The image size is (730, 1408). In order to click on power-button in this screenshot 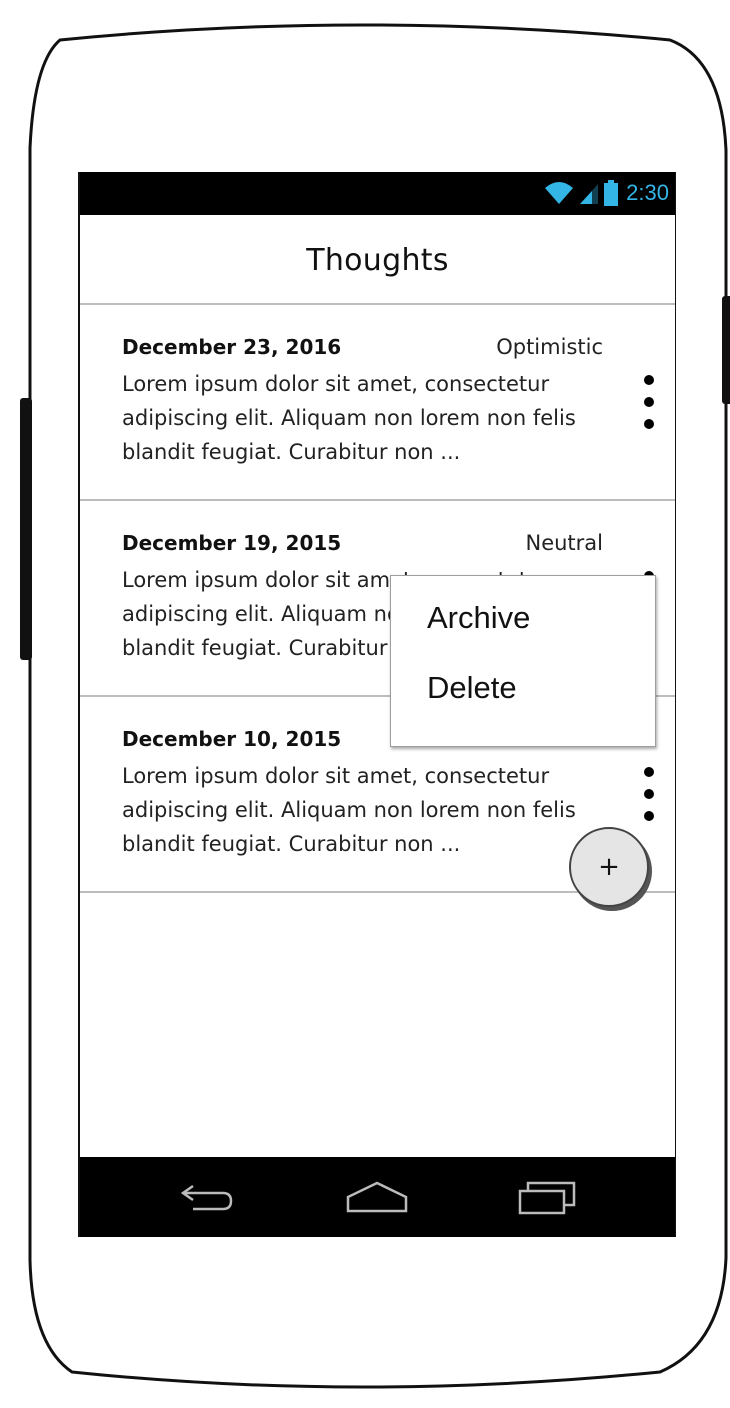, I will do `click(726, 350)`.